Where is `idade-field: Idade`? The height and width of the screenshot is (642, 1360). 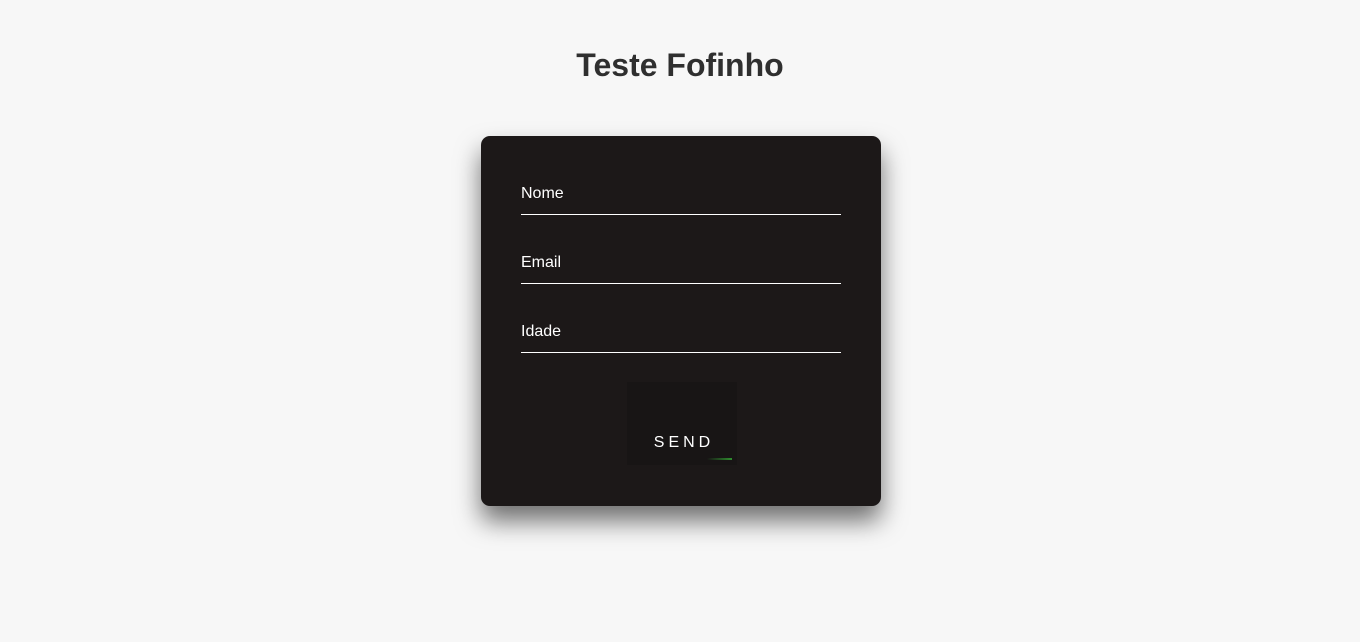
idade-field: Idade is located at coordinates (681, 332).